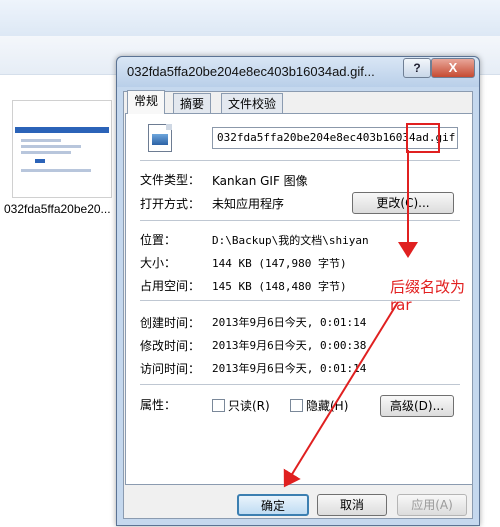 The image size is (500, 527). Describe the element at coordinates (341, 394) in the screenshot. I see `diagonal-arrow` at that location.